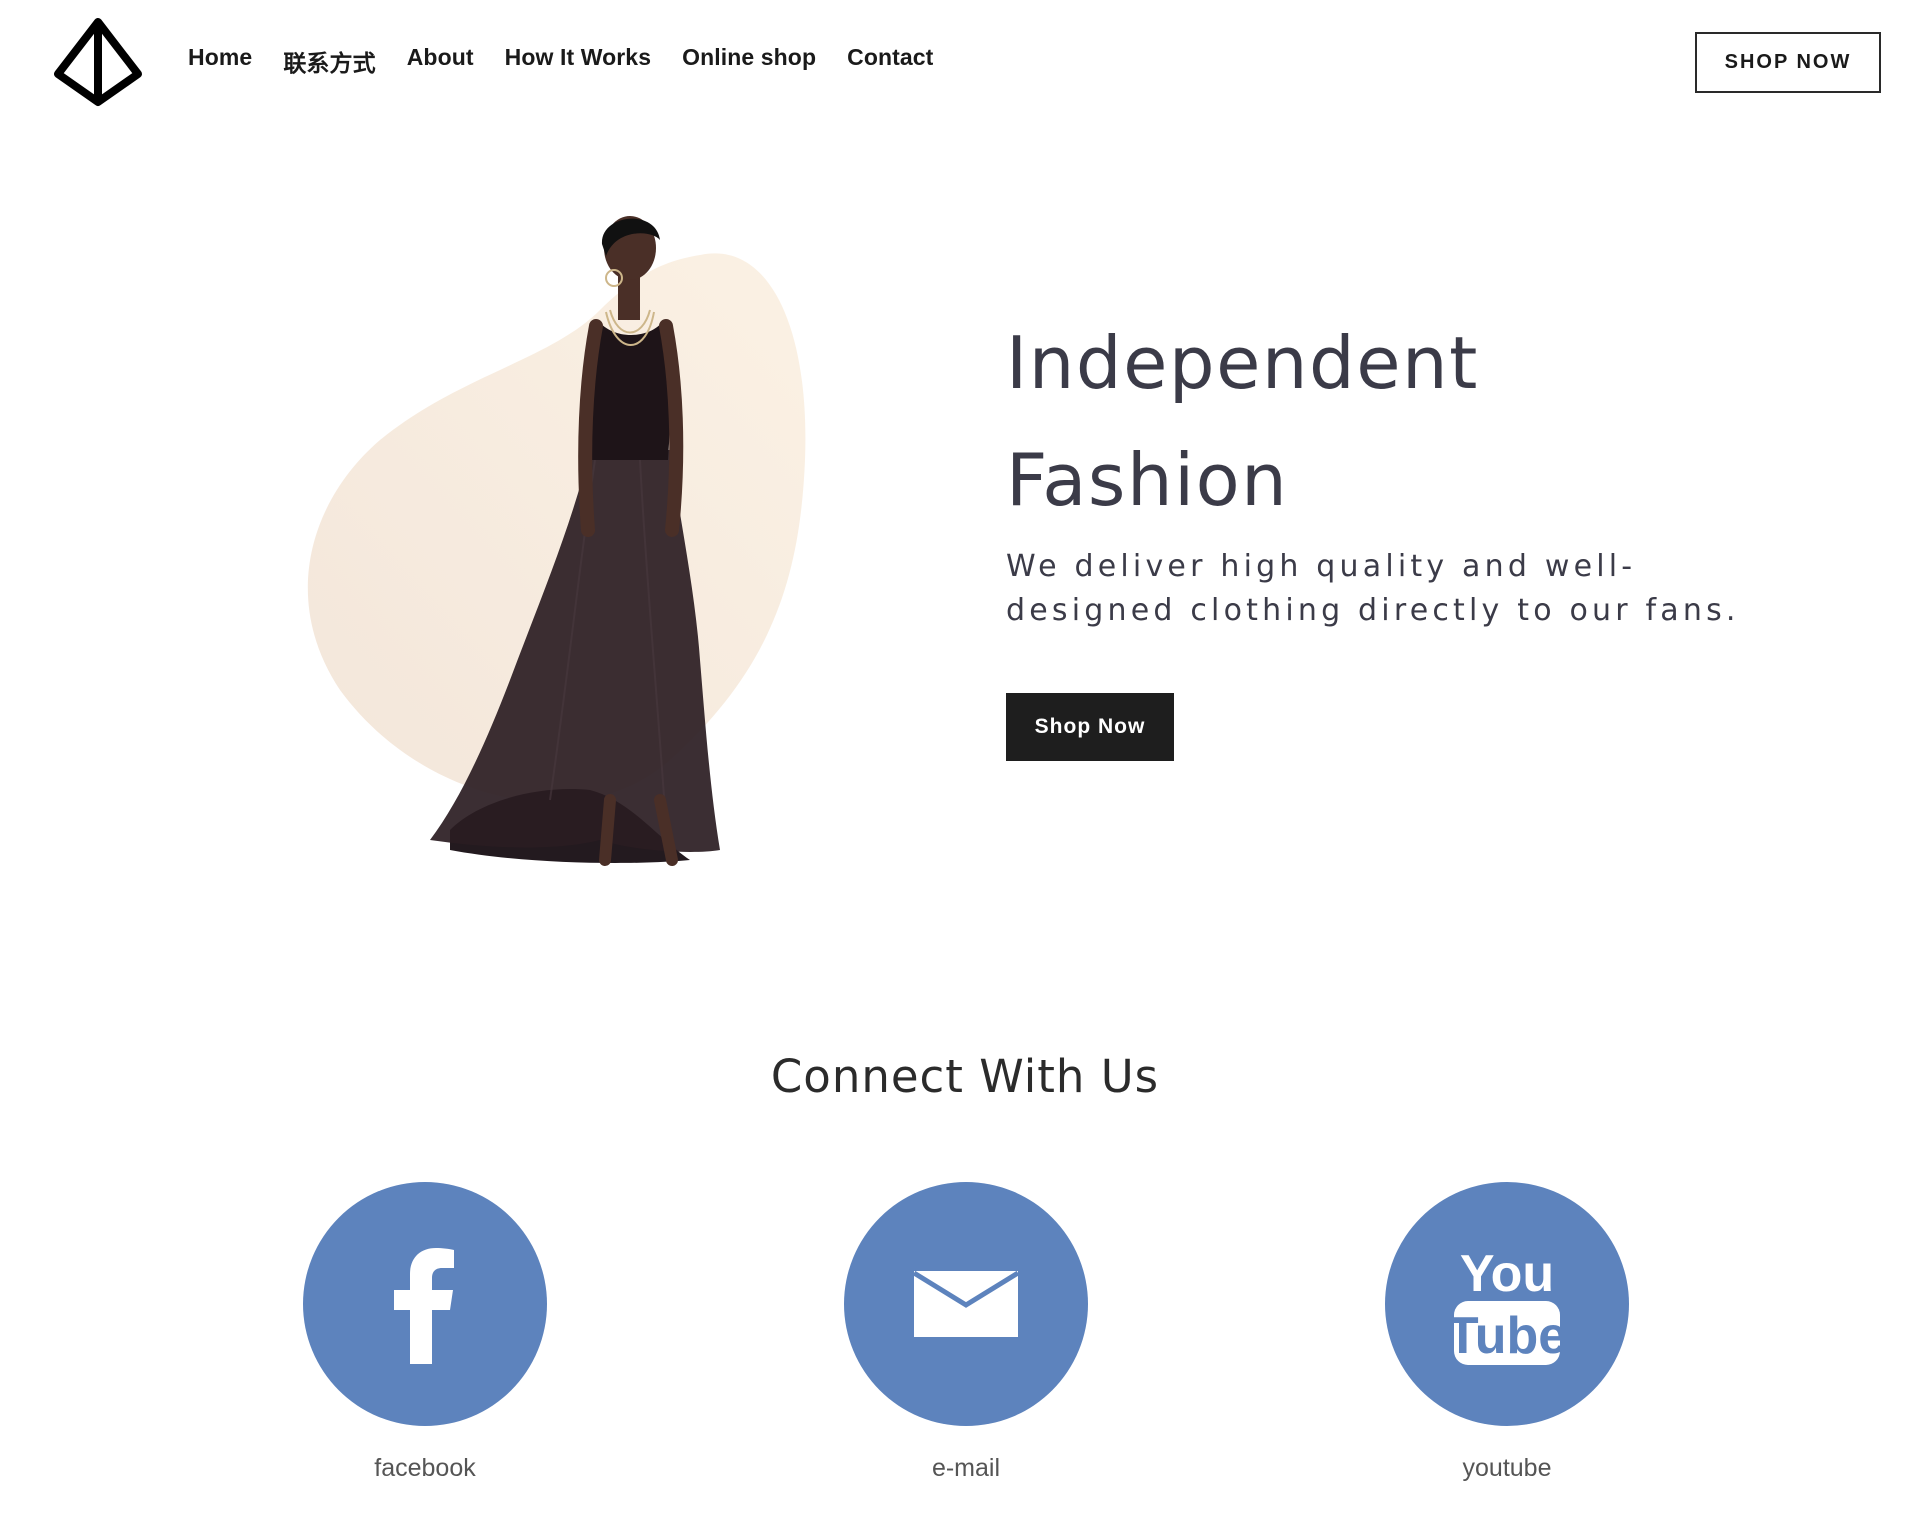 This screenshot has height=1521, width=1920. I want to click on facebook-label: facebook, so click(425, 1468).